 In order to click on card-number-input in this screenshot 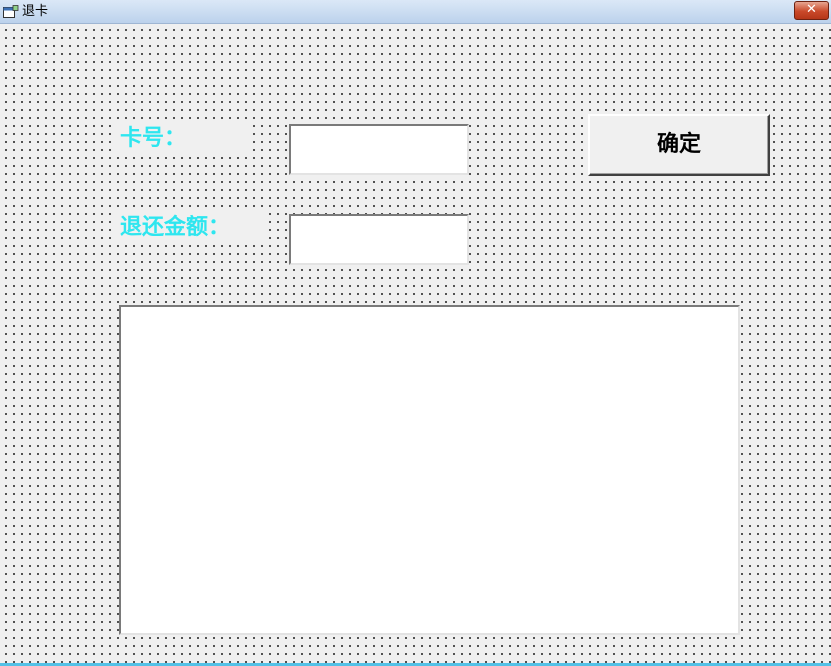, I will do `click(379, 149)`.